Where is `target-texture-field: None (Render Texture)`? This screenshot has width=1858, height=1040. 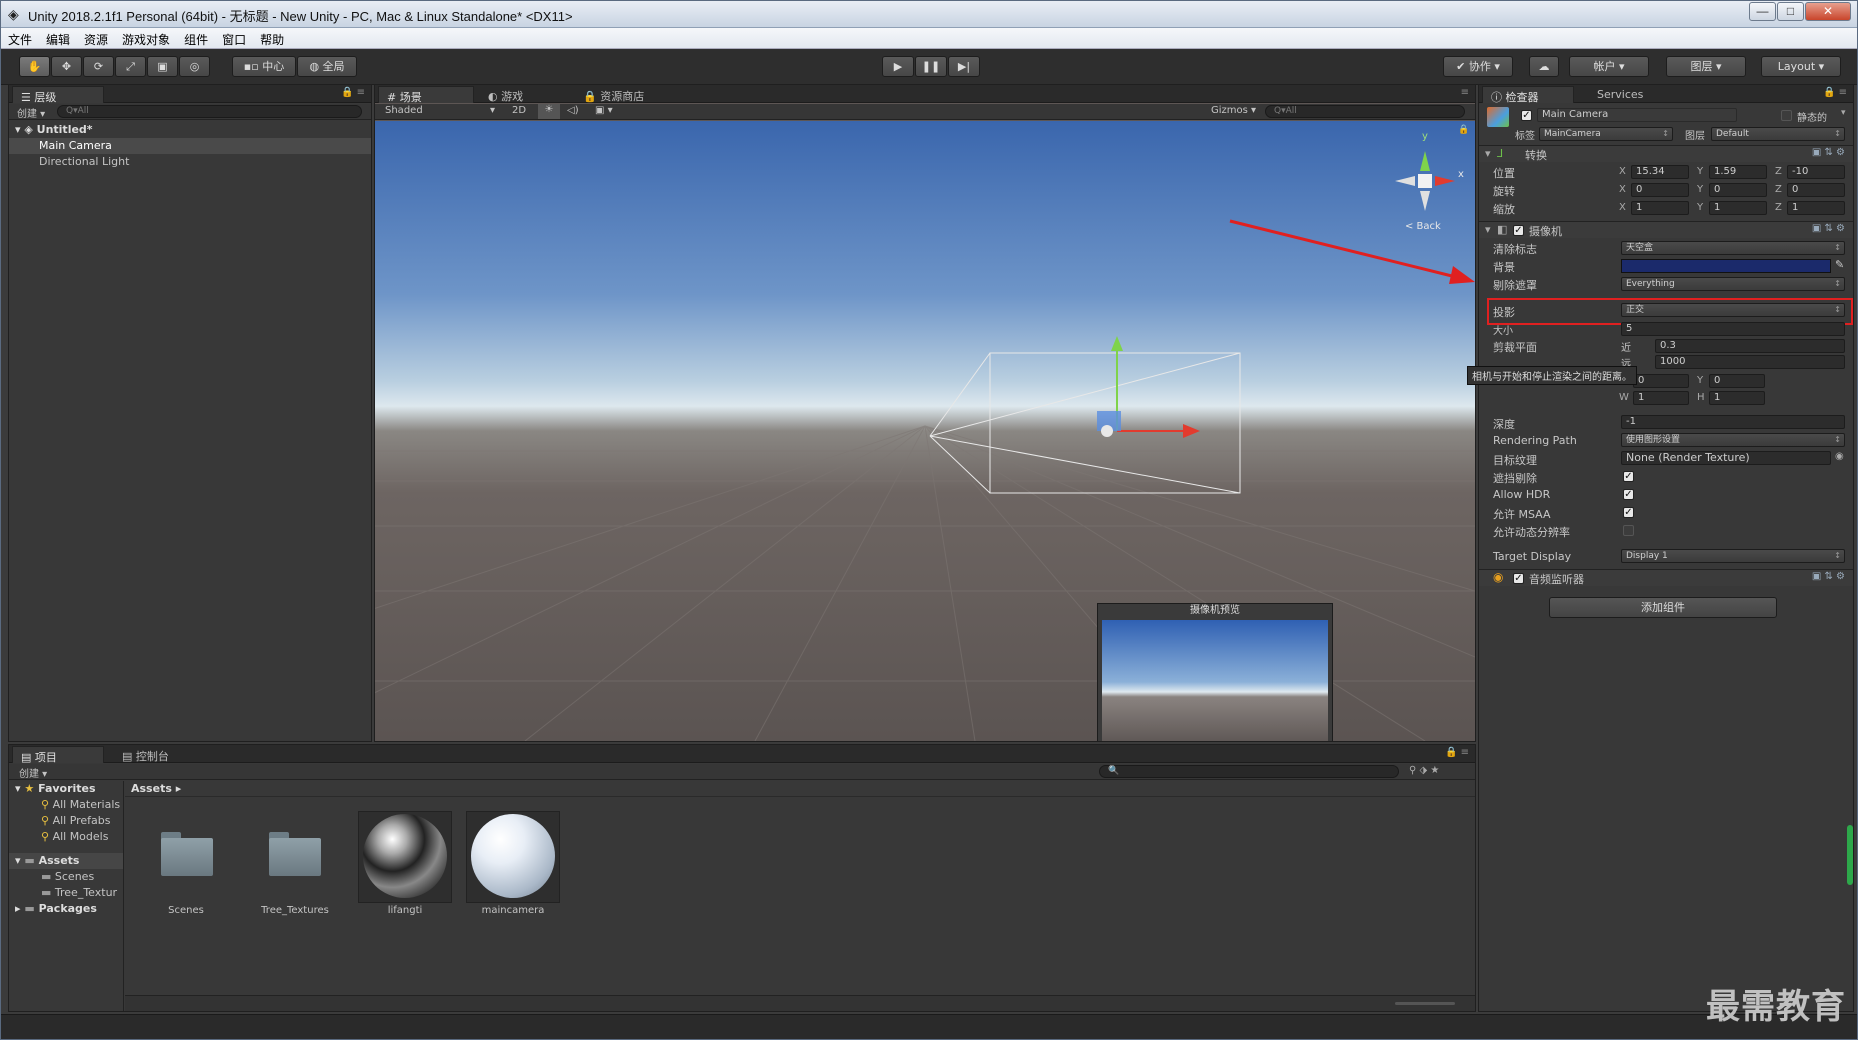 target-texture-field: None (Render Texture) is located at coordinates (1726, 458).